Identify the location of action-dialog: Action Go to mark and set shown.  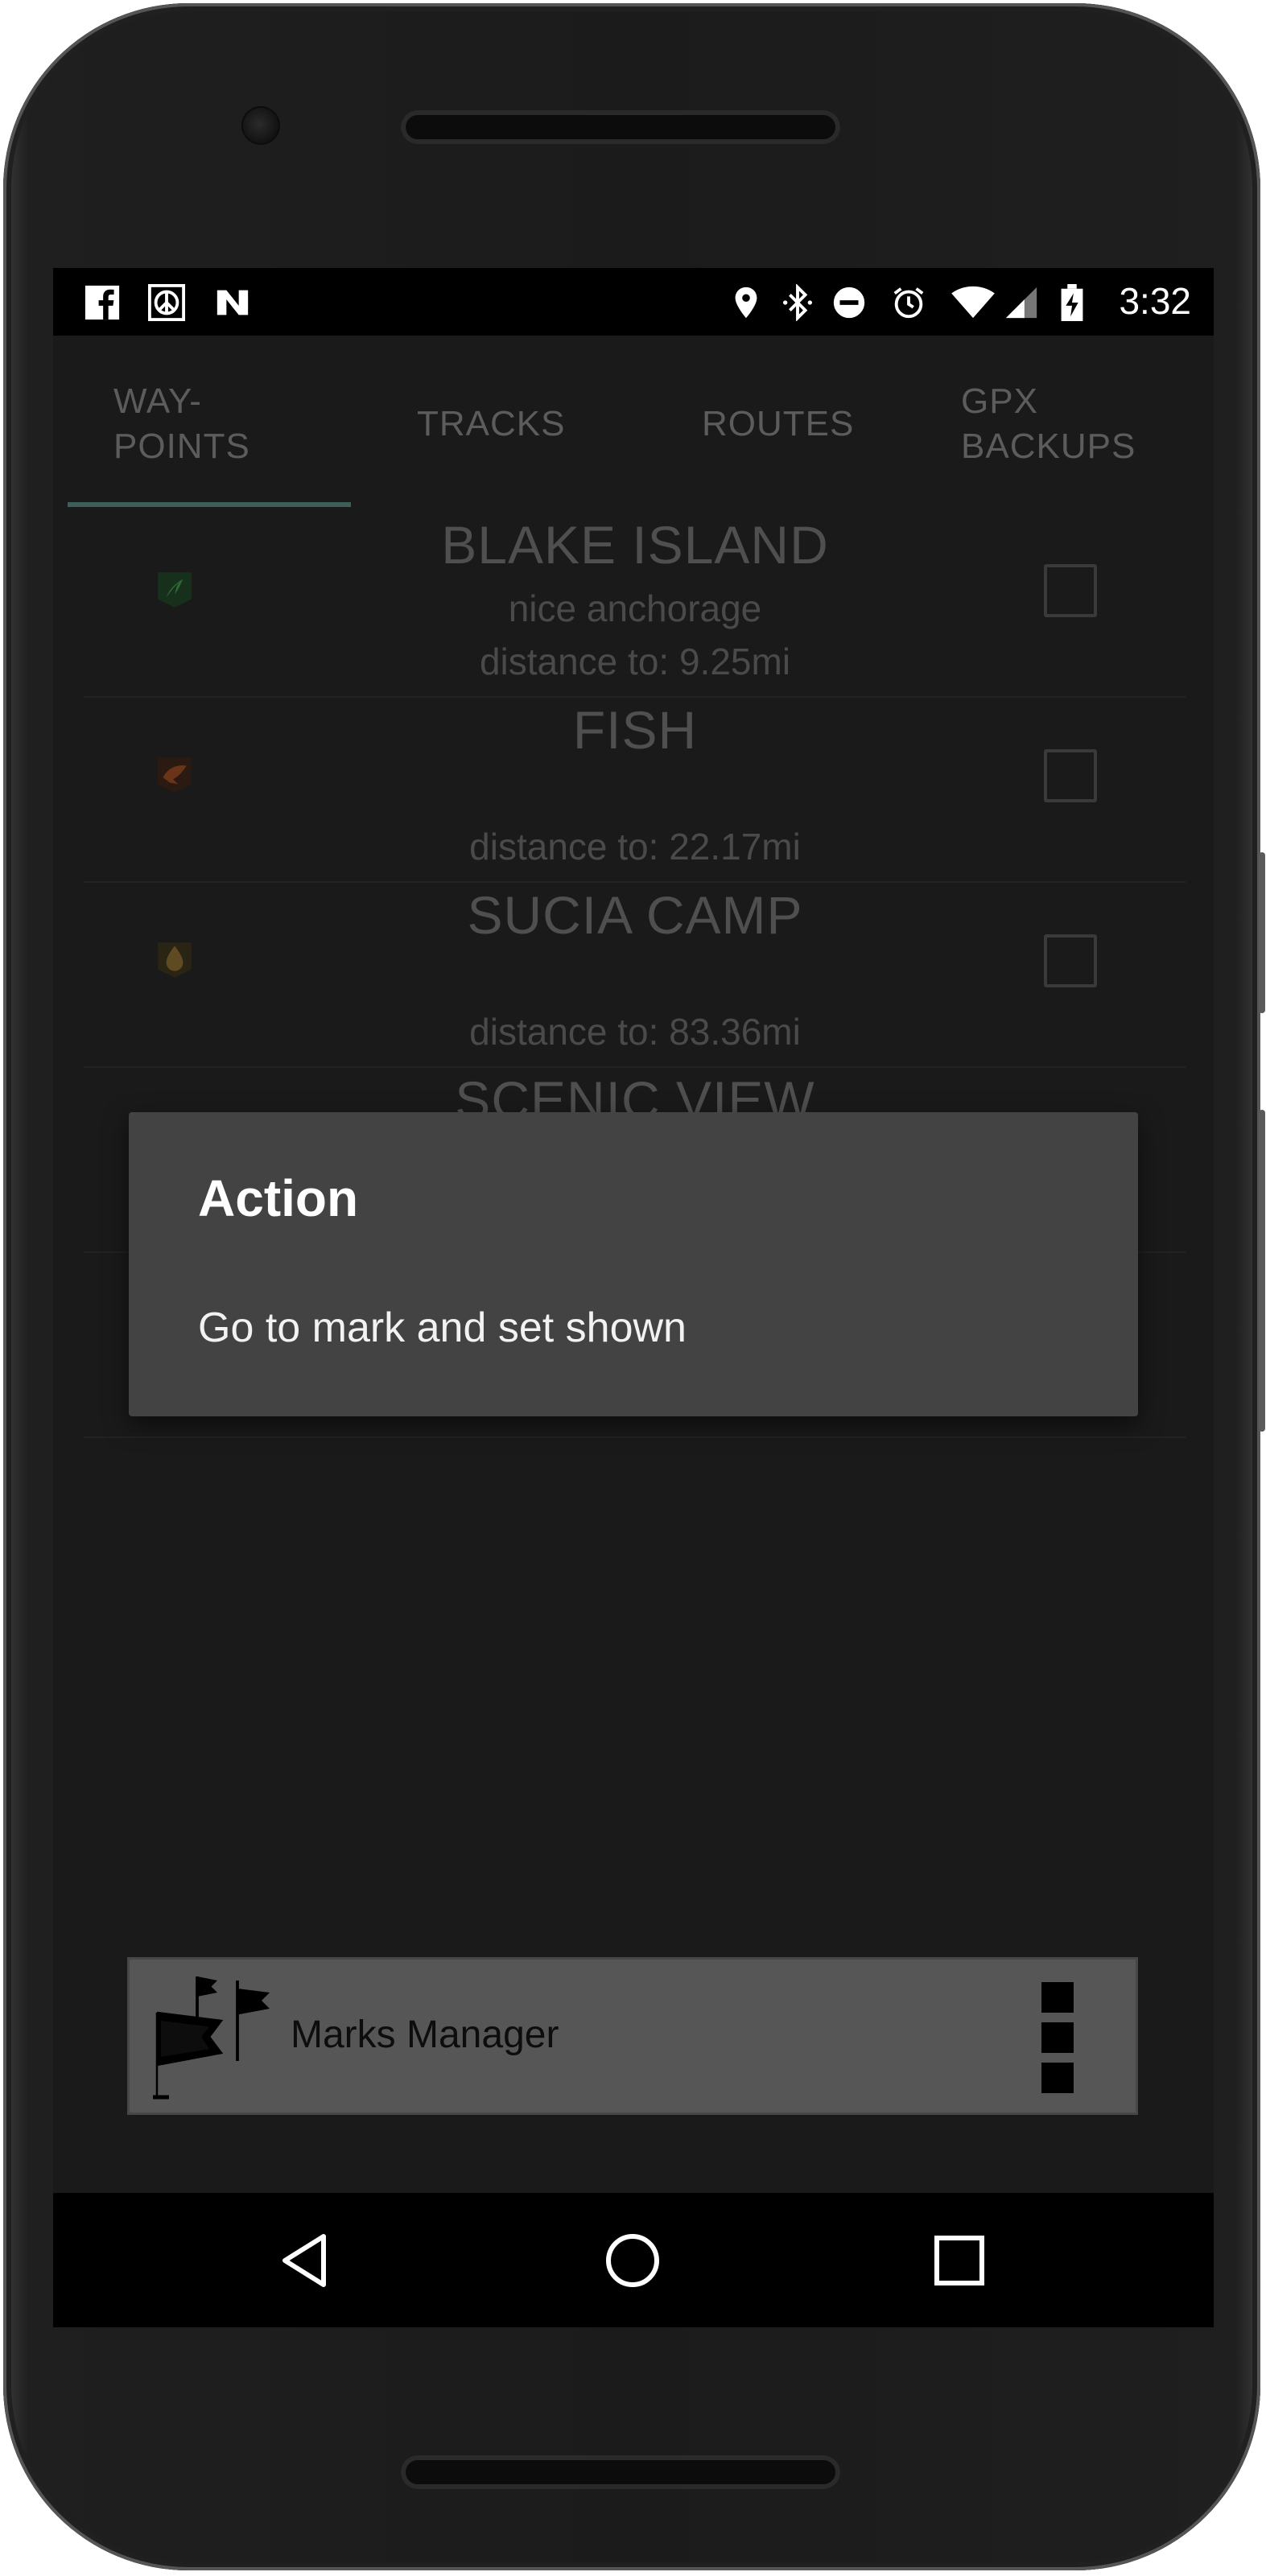
(633, 1264).